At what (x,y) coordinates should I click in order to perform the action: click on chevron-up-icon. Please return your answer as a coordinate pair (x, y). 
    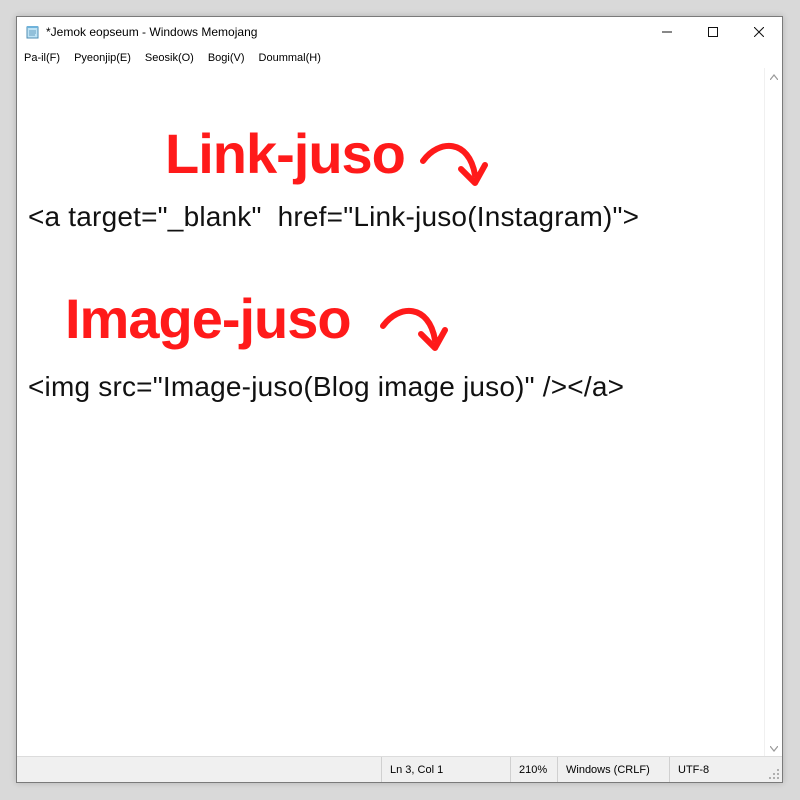
    Looking at the image, I should click on (773, 76).